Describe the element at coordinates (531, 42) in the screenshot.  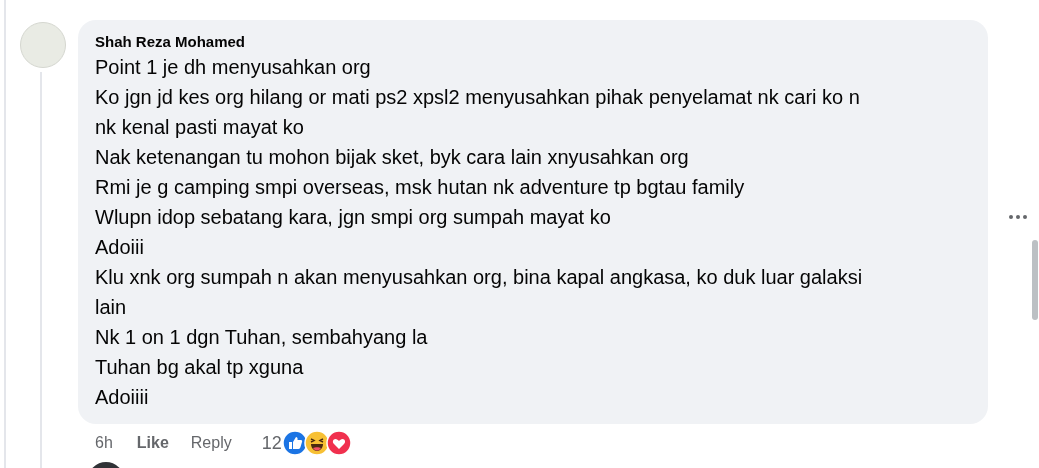
I see `author-name: Shah Reza Mohamed` at that location.